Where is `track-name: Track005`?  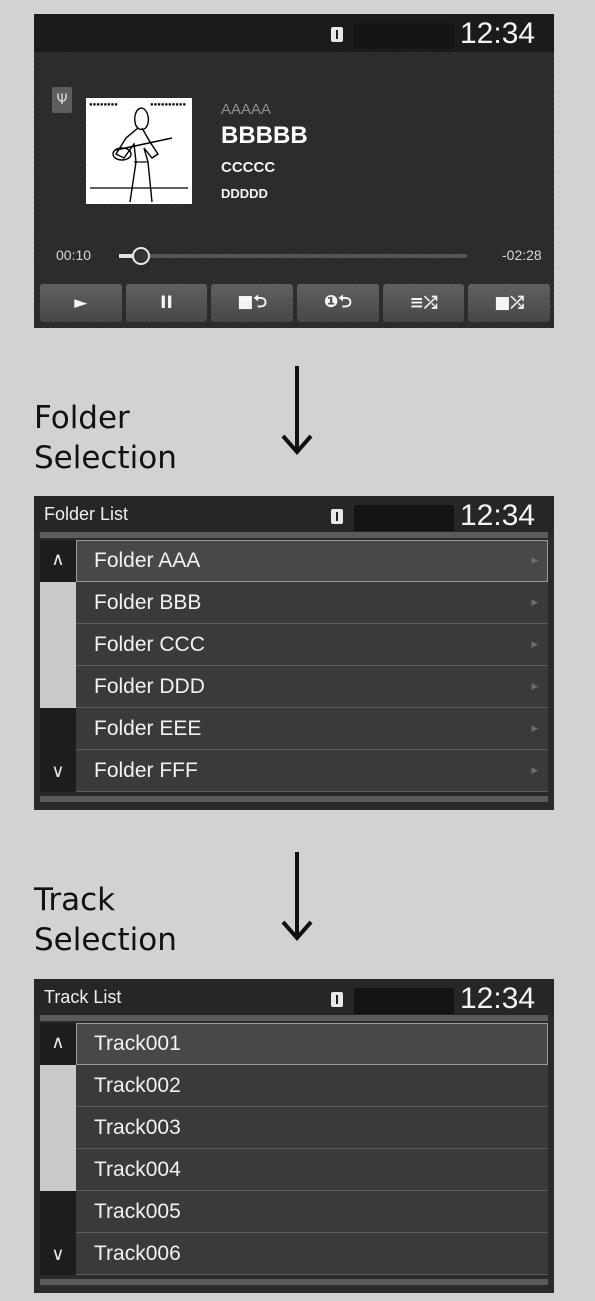
track-name: Track005 is located at coordinates (137, 1211).